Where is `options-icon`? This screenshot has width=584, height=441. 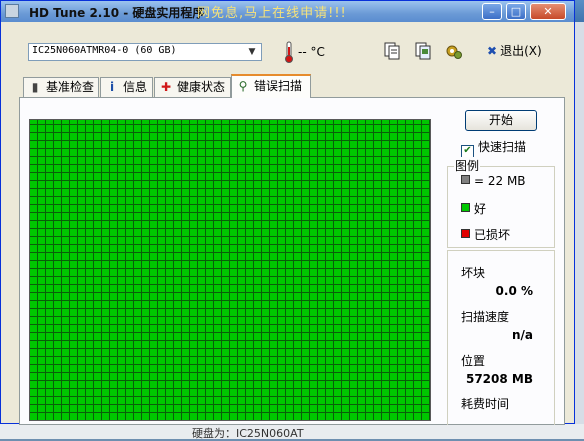 options-icon is located at coordinates (454, 51).